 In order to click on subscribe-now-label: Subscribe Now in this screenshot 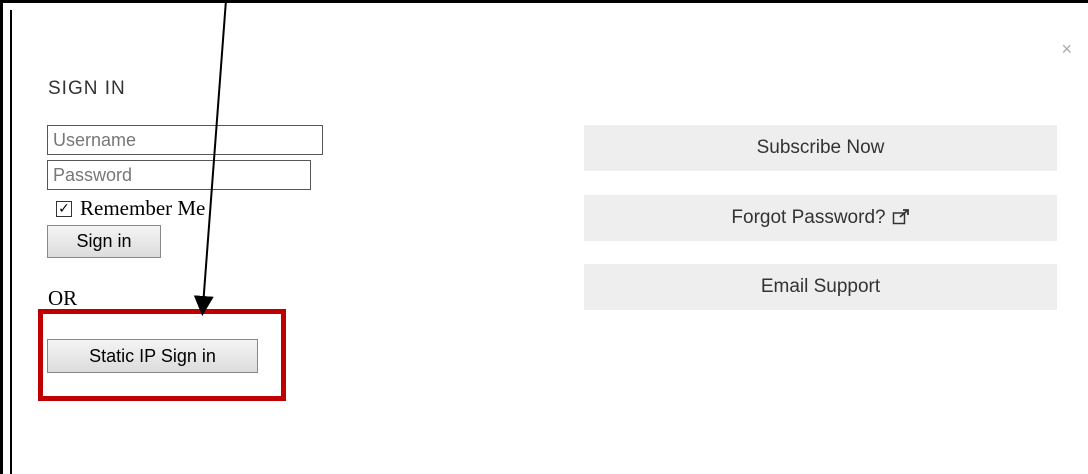, I will do `click(820, 147)`.